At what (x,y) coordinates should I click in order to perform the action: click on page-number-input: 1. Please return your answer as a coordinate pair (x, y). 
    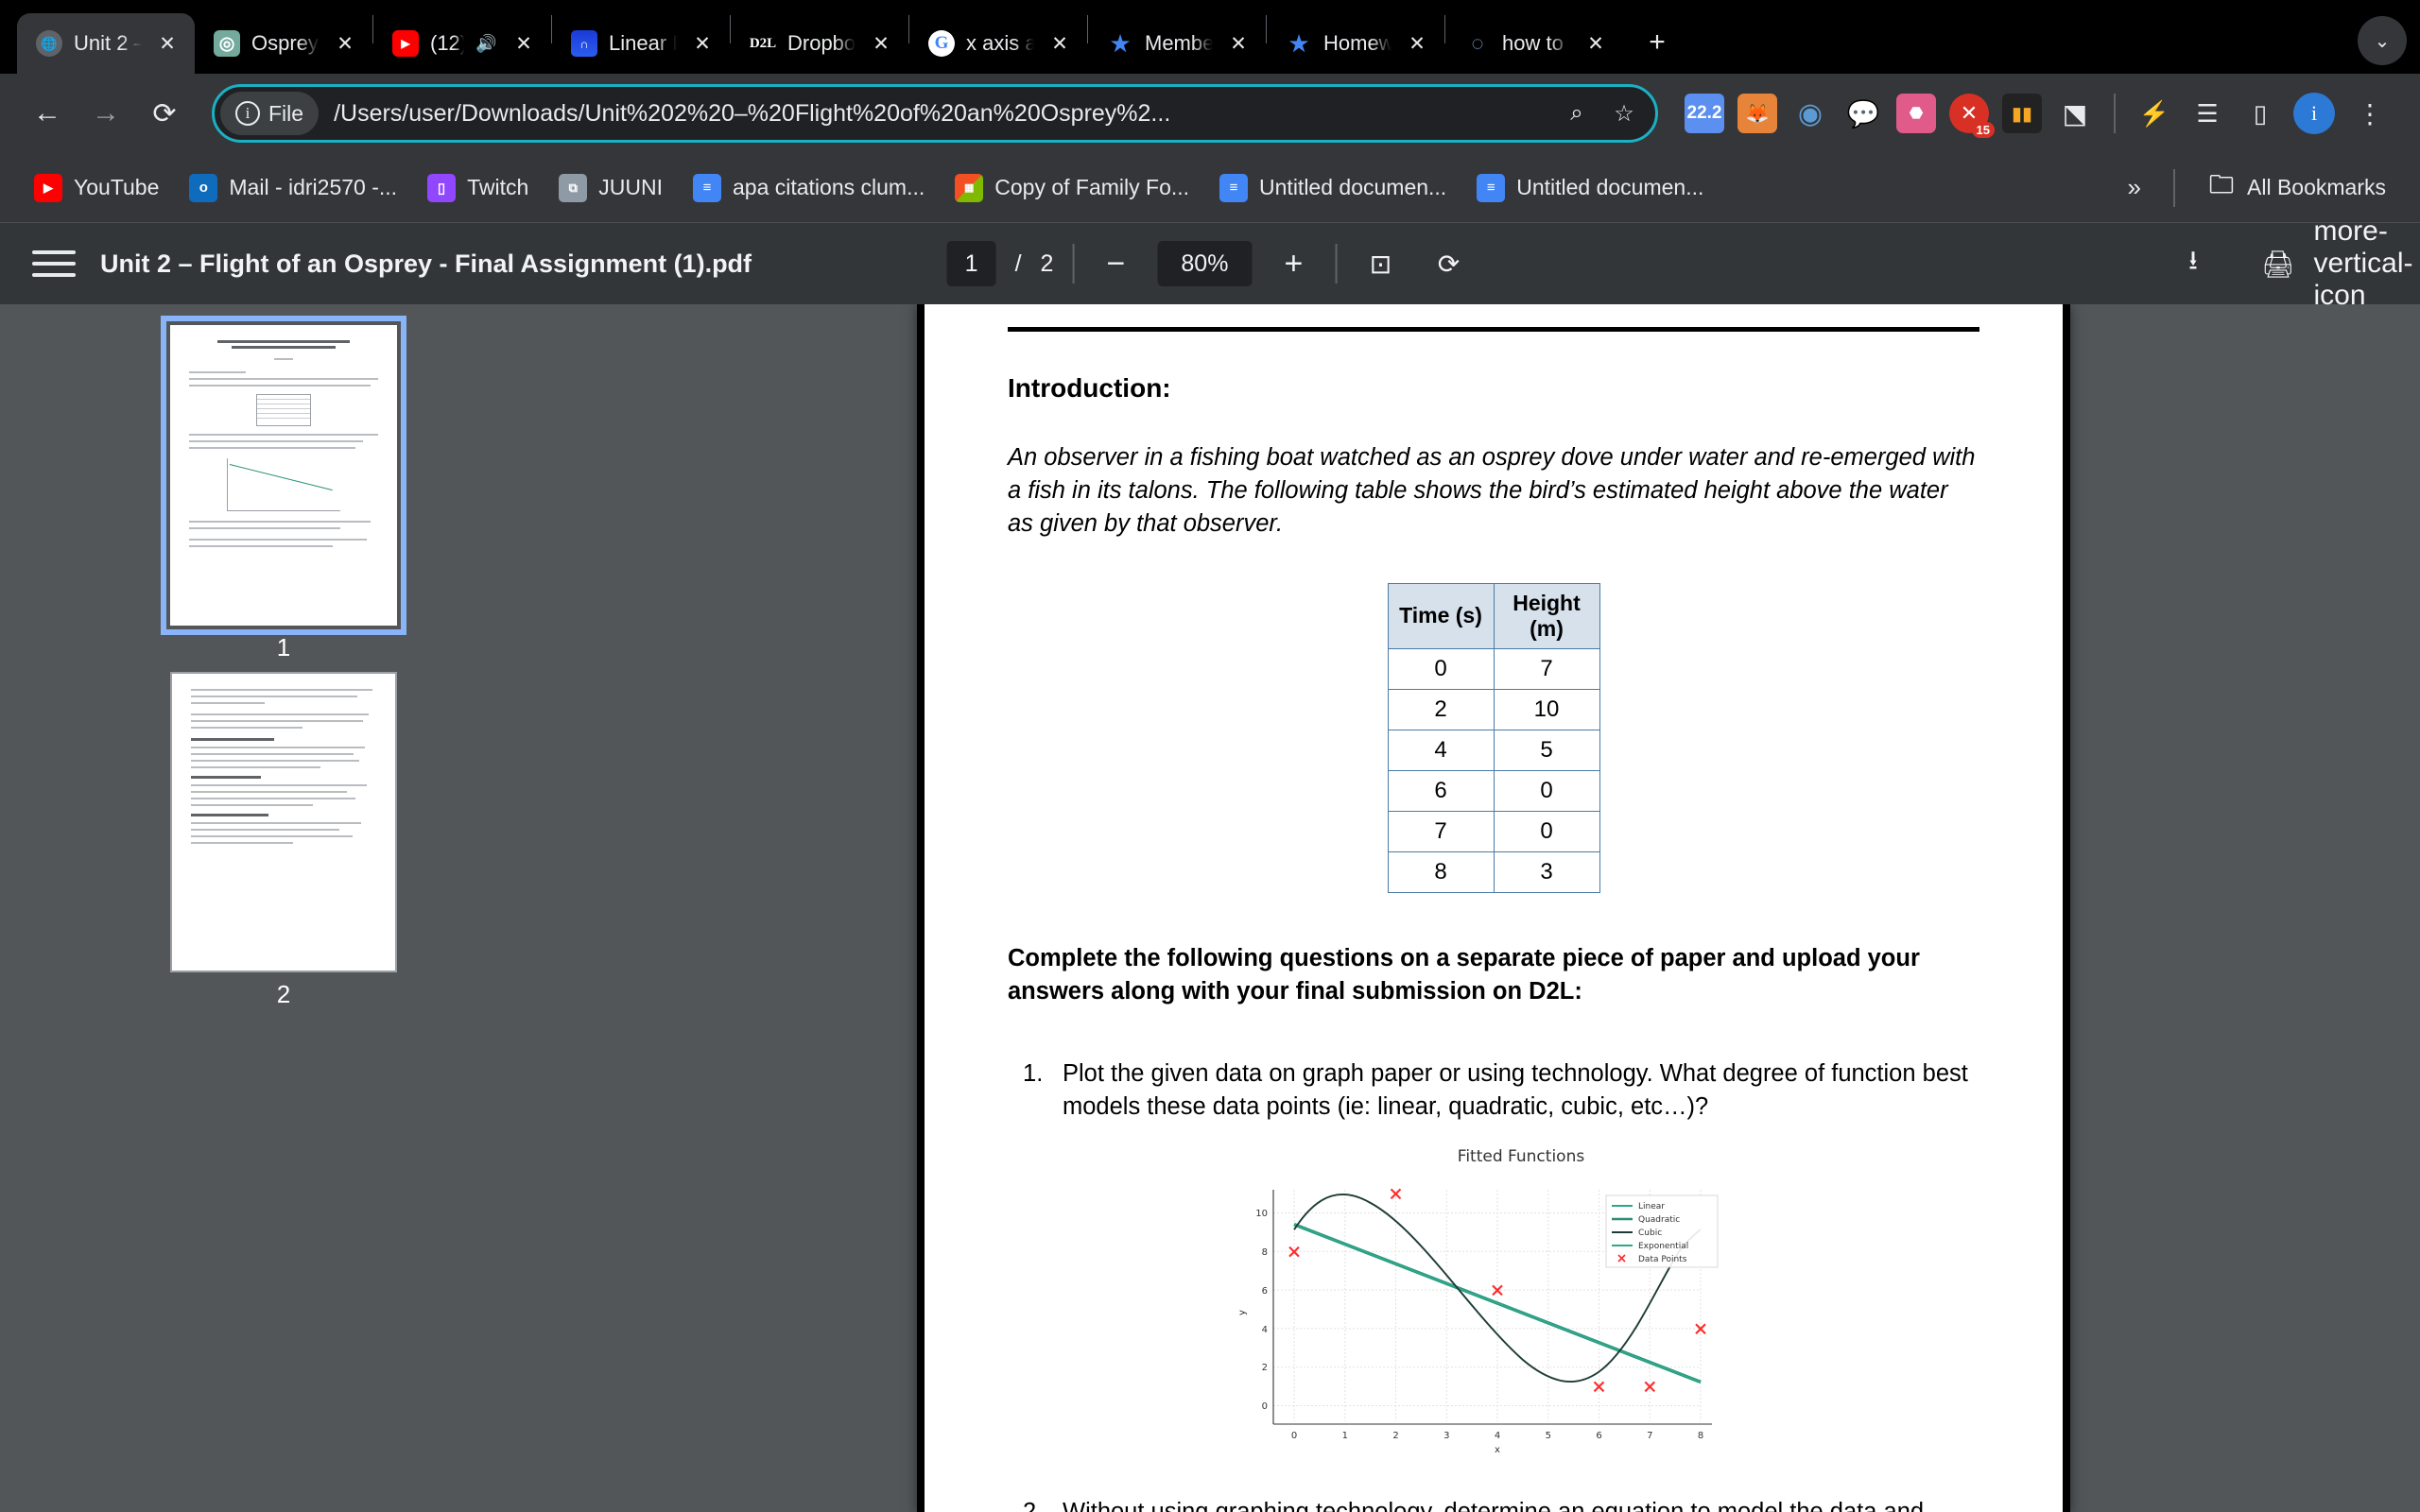
    Looking at the image, I should click on (971, 263).